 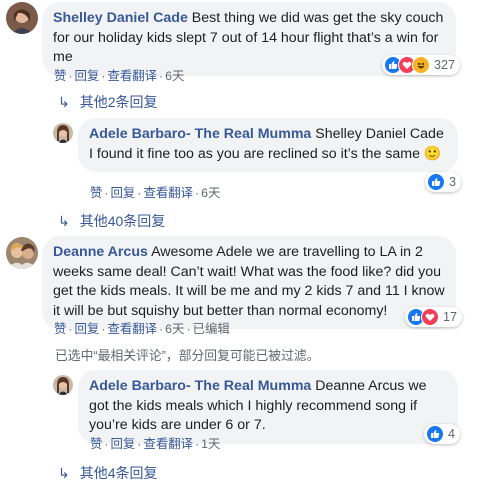 I want to click on comment-actions: 赞 · 回复 · 查看翻译 · 1天, so click(x=155, y=444).